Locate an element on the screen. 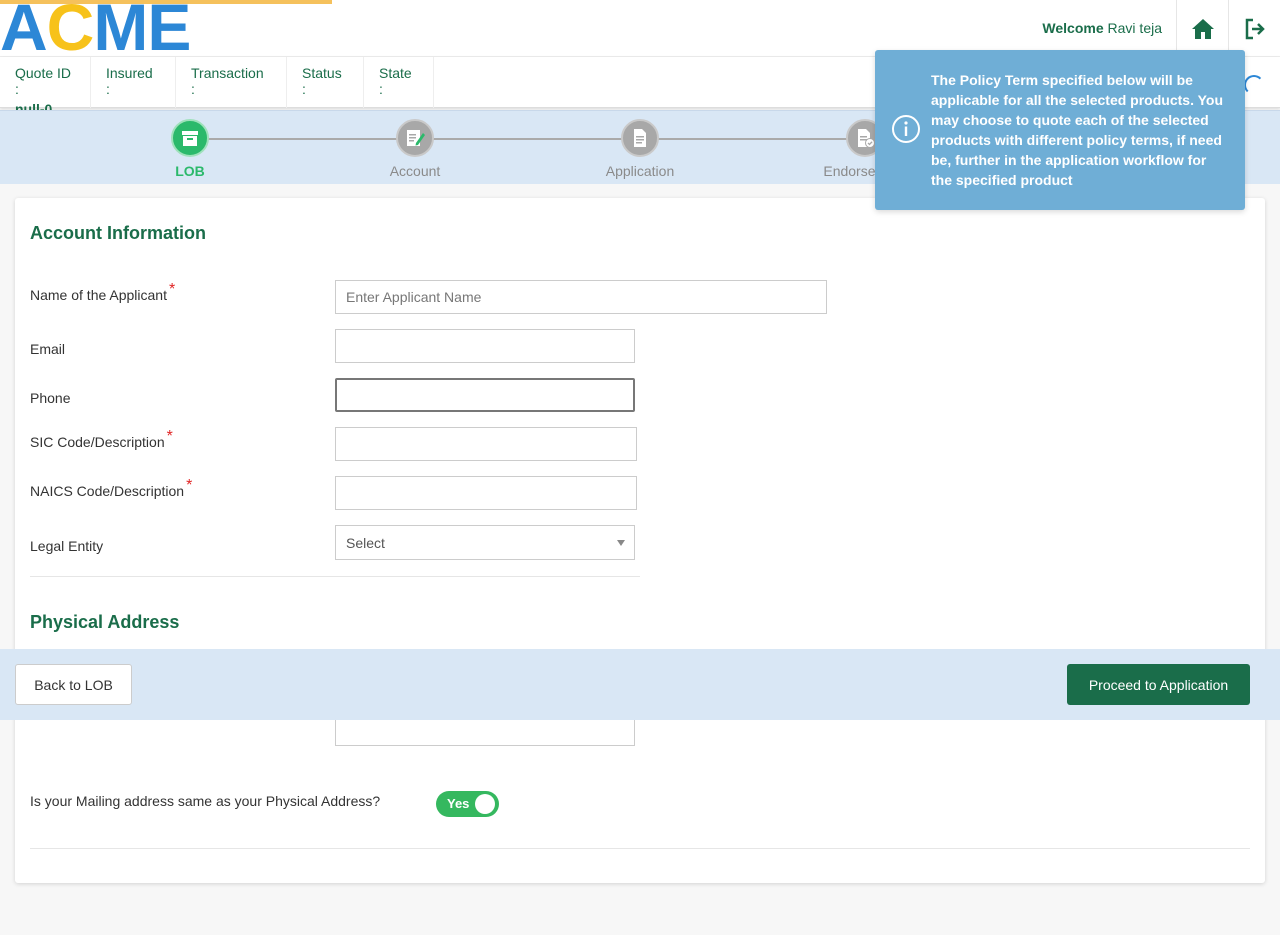 The width and height of the screenshot is (1280, 935). document-check-icon is located at coordinates (866, 138).